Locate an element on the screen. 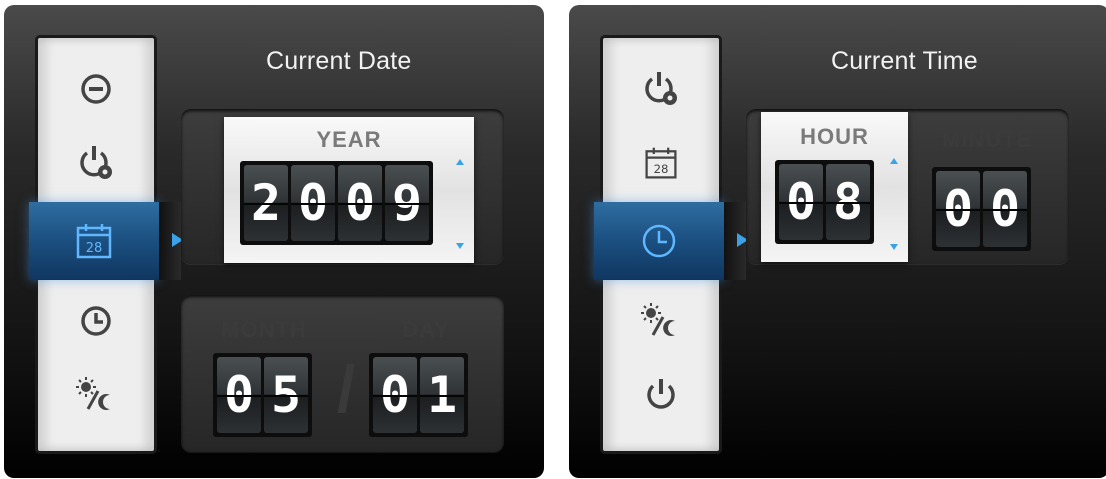  screen-title: Current Time is located at coordinates (904, 61).